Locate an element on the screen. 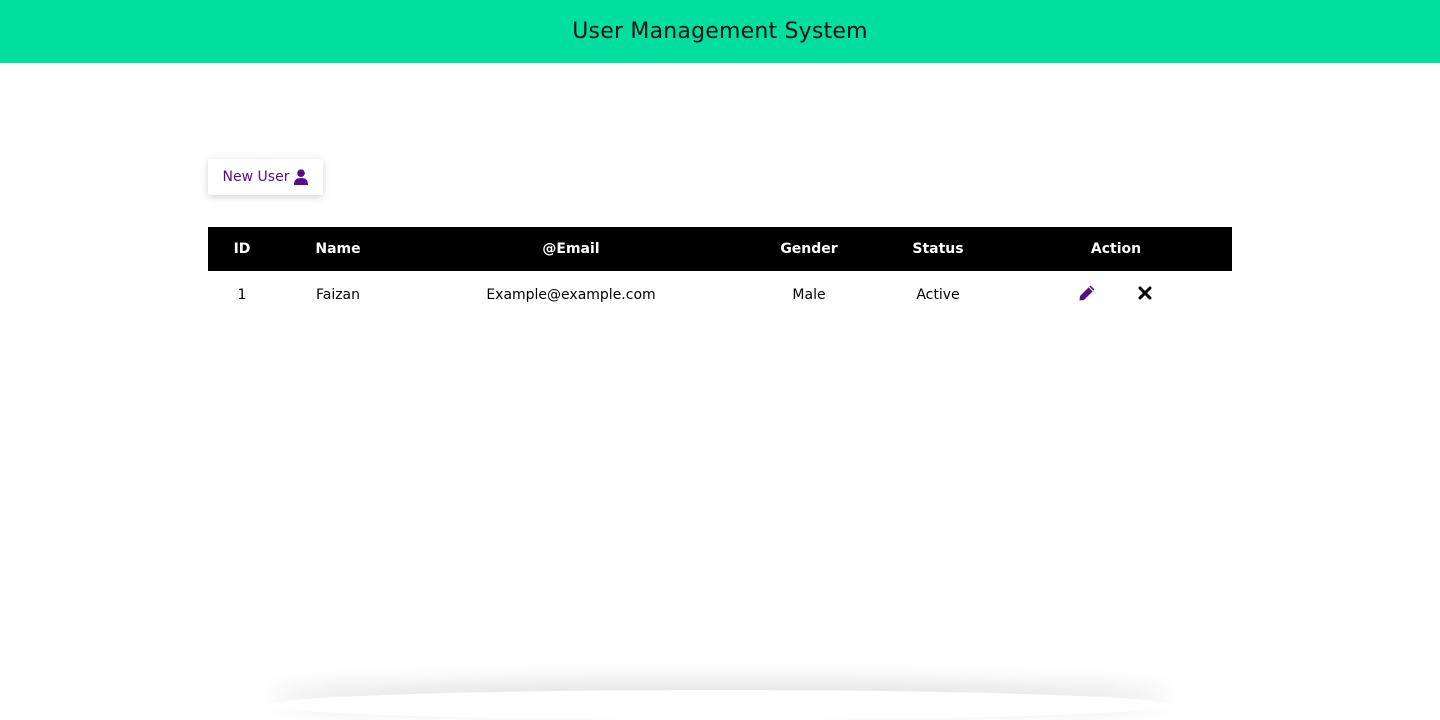 The height and width of the screenshot is (720, 1440). new-user-label: New User is located at coordinates (256, 177).